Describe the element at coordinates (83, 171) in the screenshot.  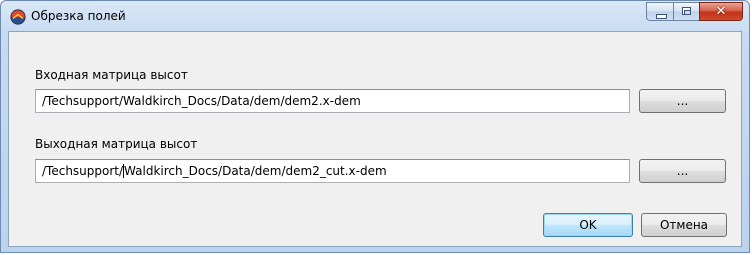
I see `output-dem-path-value-start: /Techsupport/` at that location.